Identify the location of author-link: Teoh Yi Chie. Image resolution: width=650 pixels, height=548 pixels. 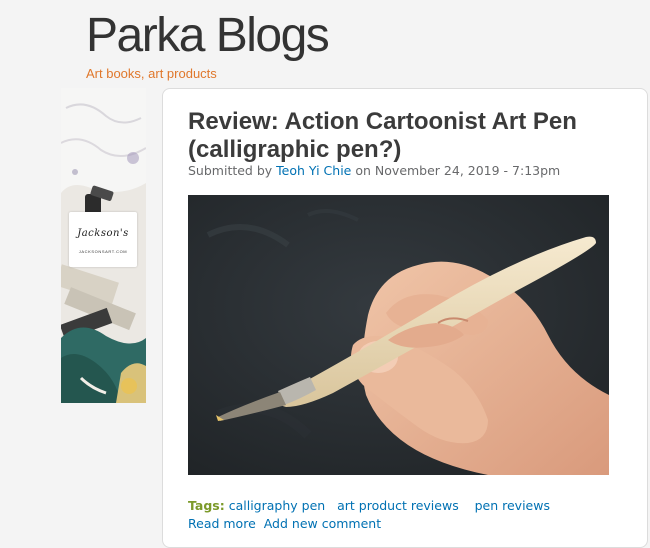
(313, 170).